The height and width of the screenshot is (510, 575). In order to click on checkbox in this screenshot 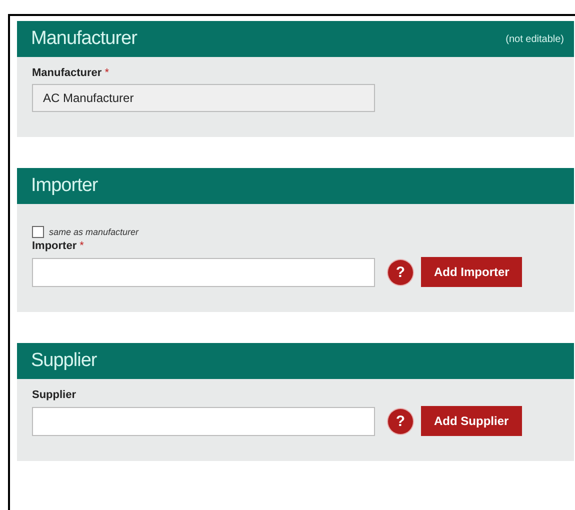, I will do `click(38, 232)`.